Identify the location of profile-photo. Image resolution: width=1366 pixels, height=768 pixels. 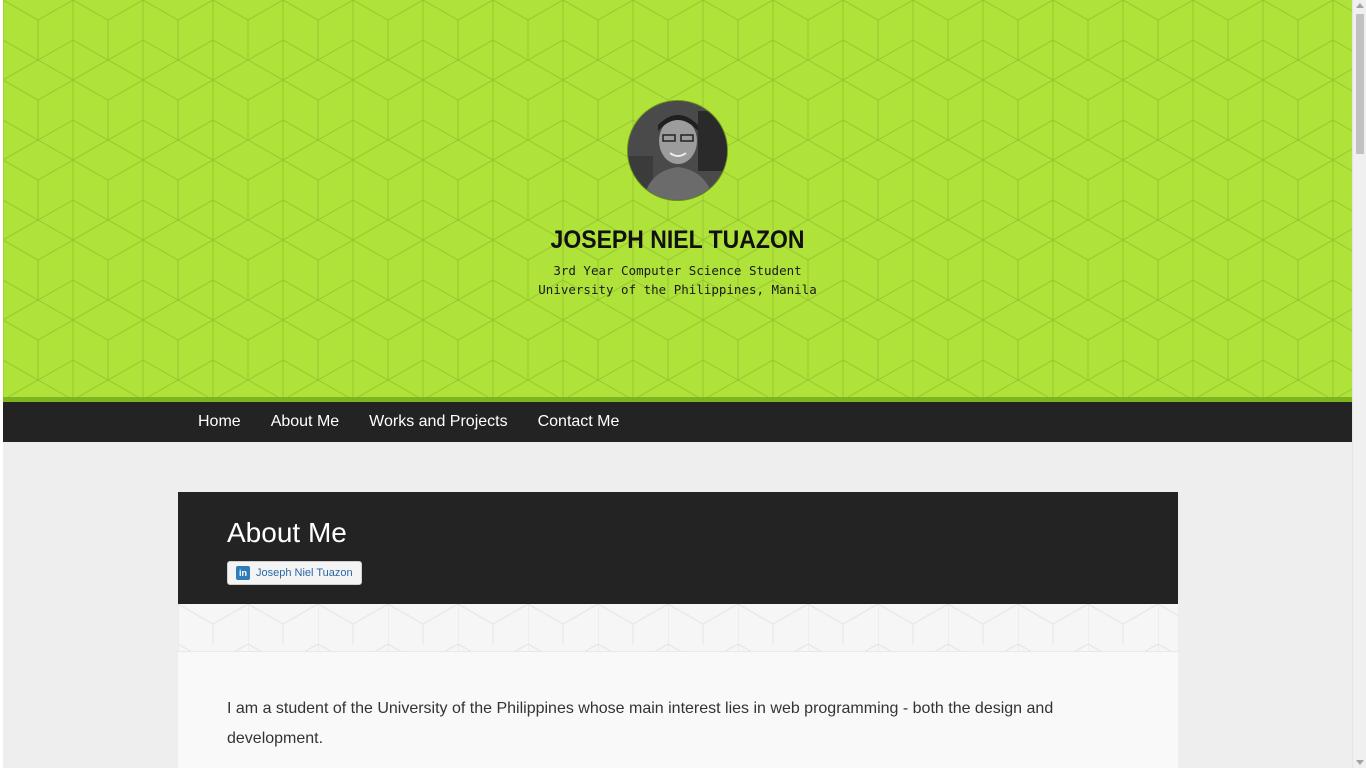
(677, 150).